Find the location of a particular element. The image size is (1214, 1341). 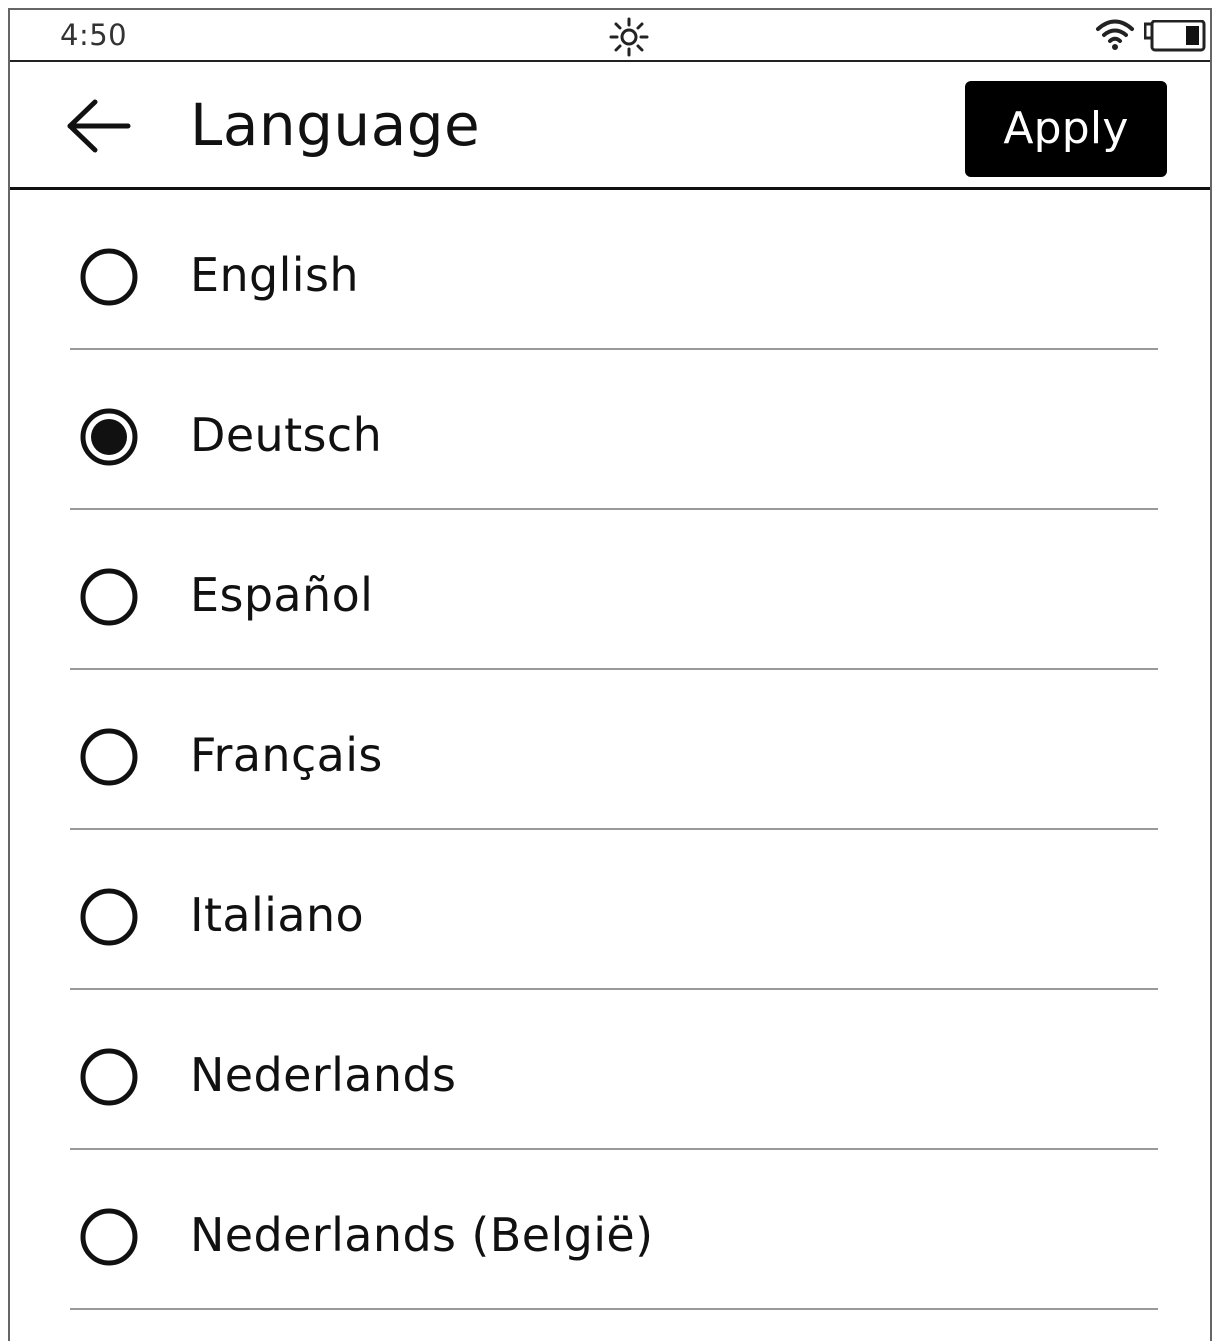

radio-selected-icon is located at coordinates (109, 437).